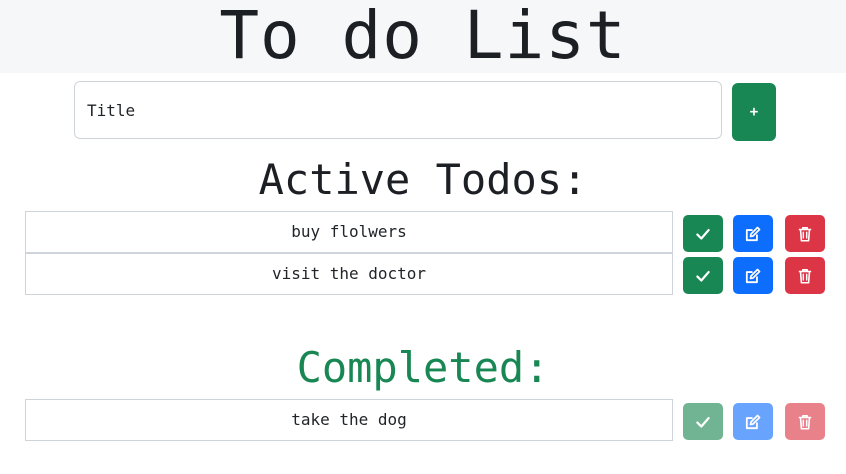  Describe the element at coordinates (754, 112) in the screenshot. I see `add-todo-button: +` at that location.